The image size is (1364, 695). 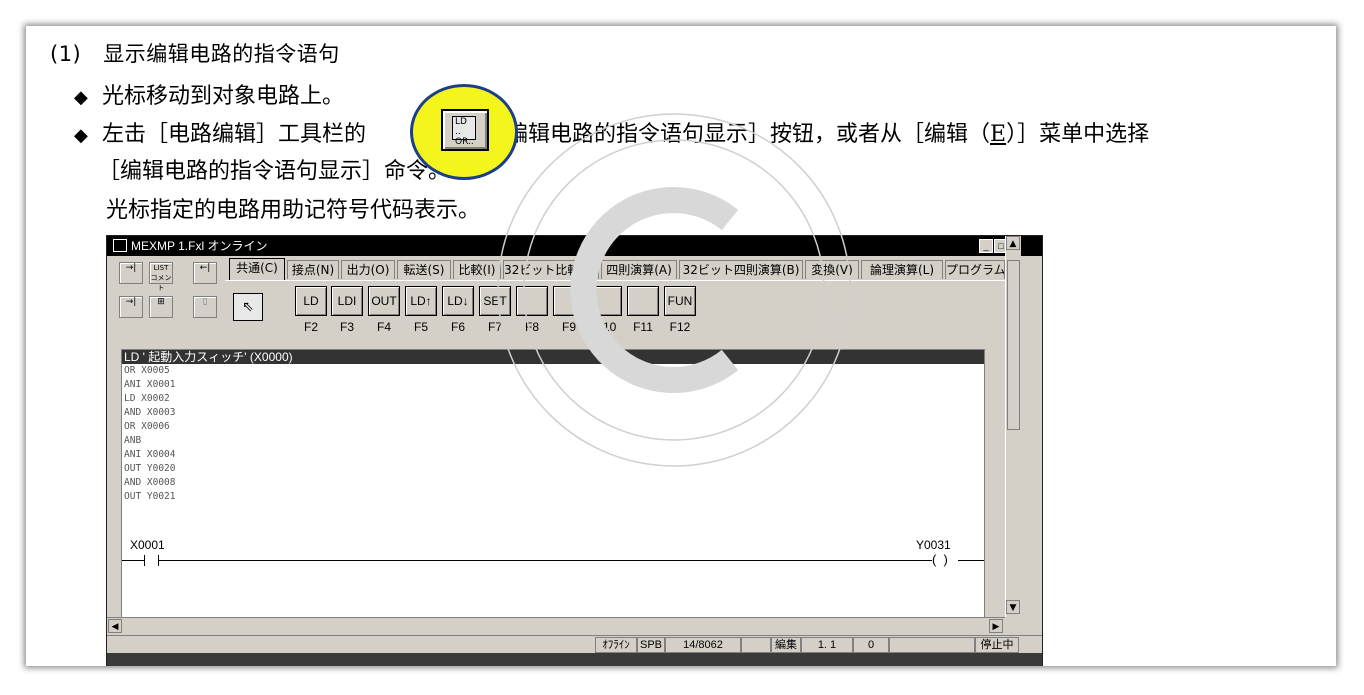 I want to click on fkey-f10-key: F10, so click(x=606, y=327).